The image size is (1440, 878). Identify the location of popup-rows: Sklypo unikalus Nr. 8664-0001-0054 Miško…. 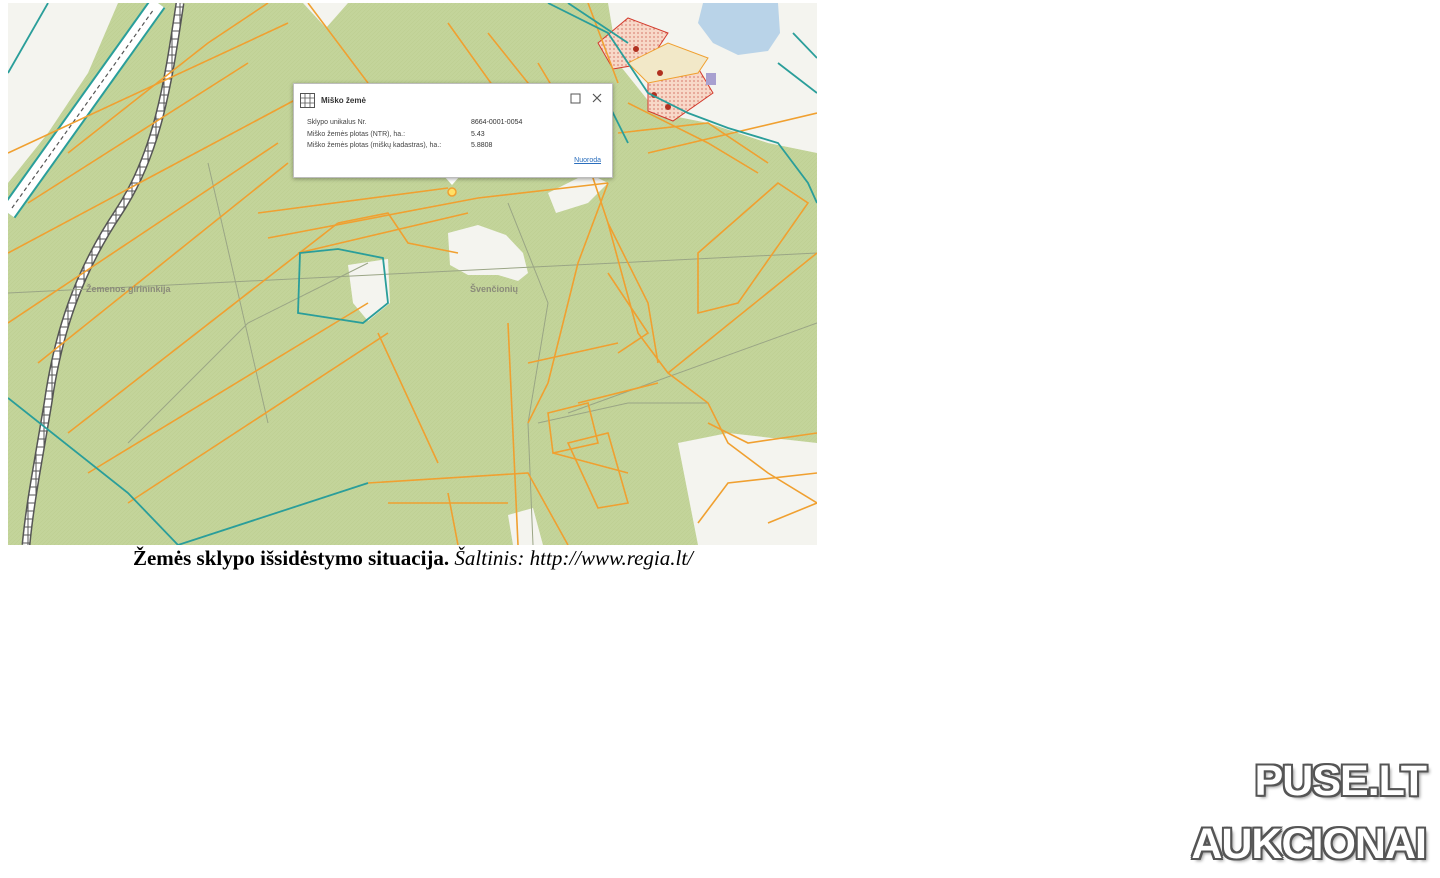
(414, 136).